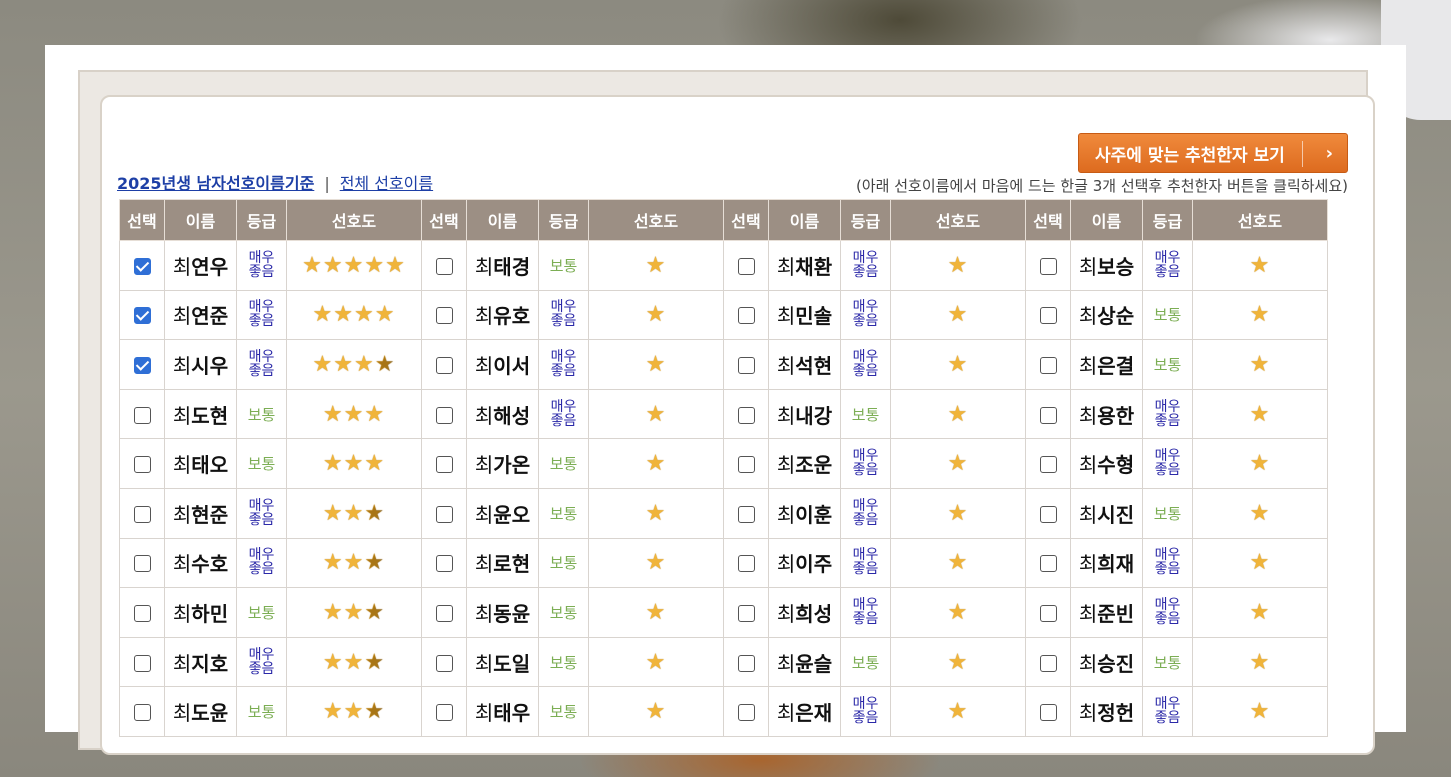 The image size is (1451, 777). Describe the element at coordinates (1106, 612) in the screenshot. I see `name-cell: 최준빈` at that location.